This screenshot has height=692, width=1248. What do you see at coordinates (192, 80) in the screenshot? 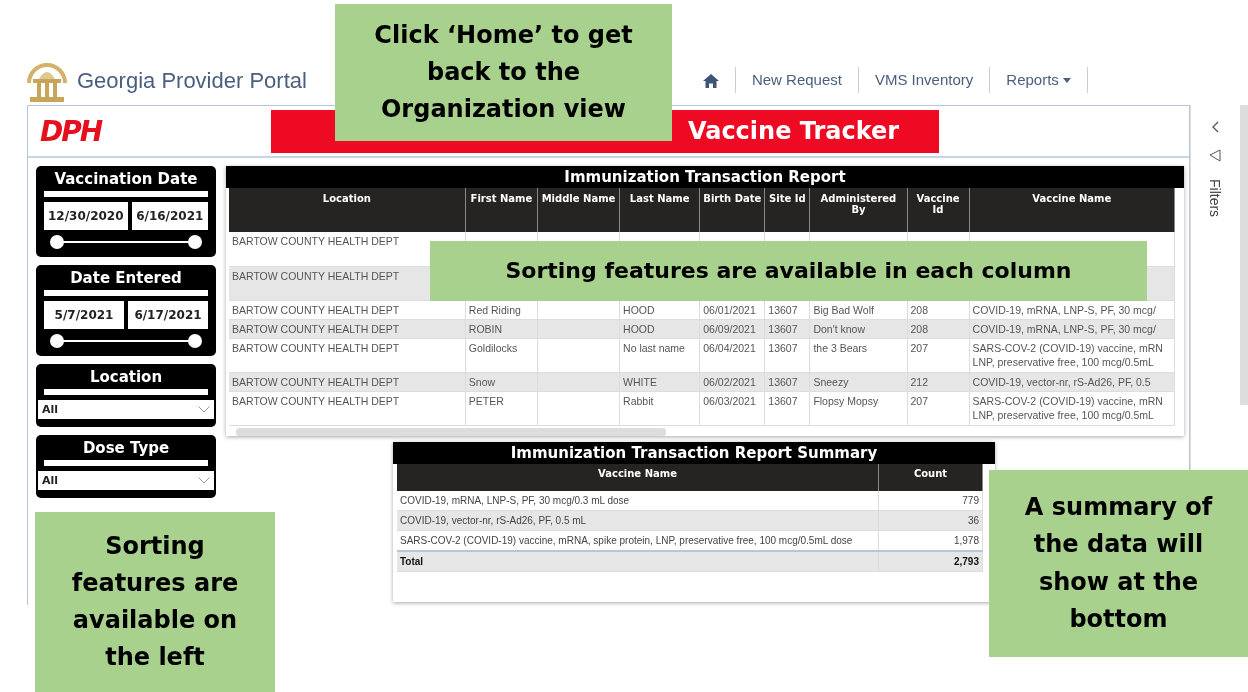
I see `portal-title: Georgia Provider Portal` at bounding box center [192, 80].